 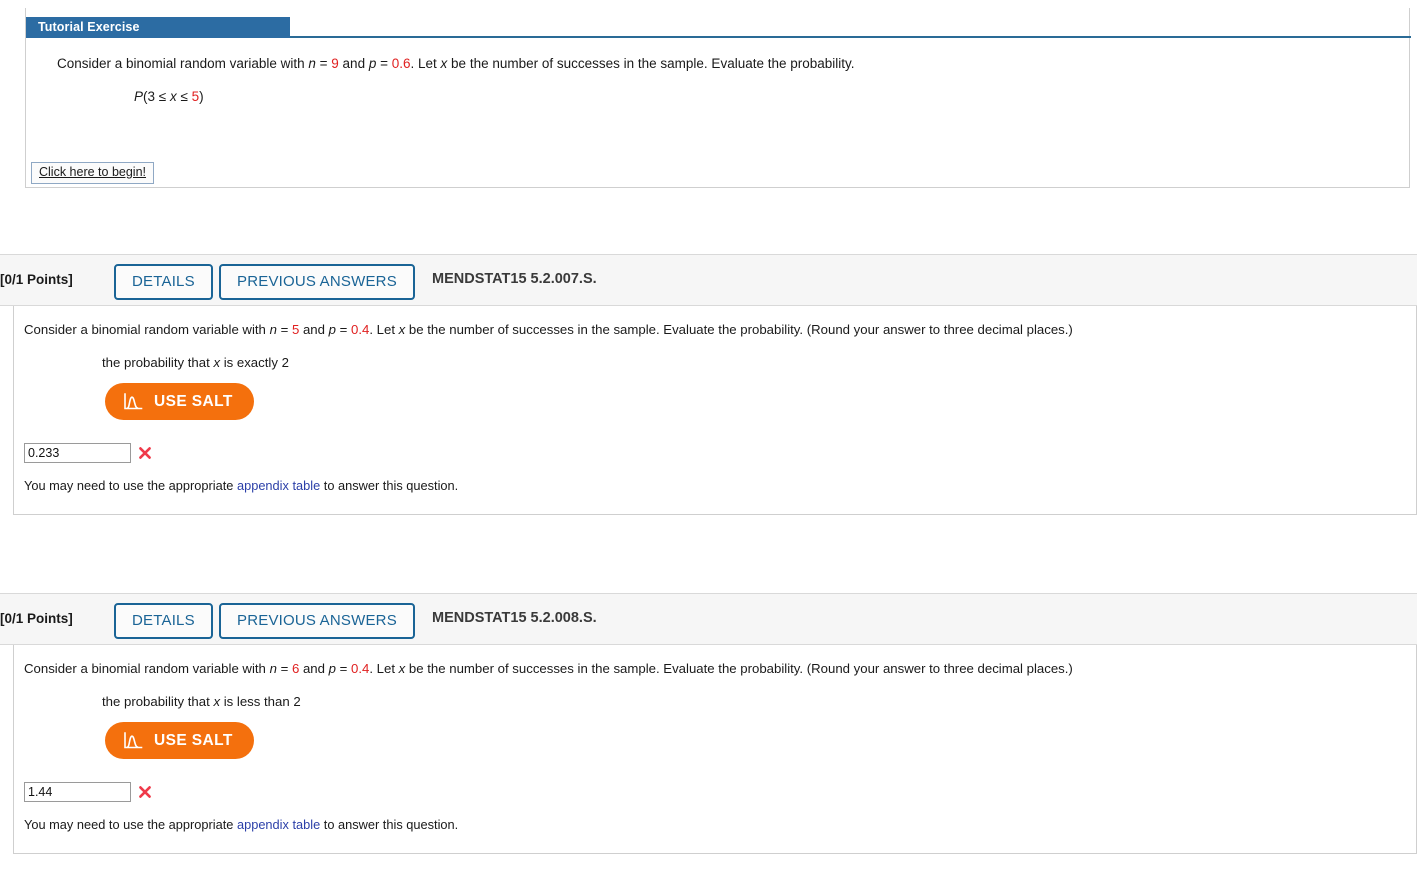 I want to click on question-code: MENDSTAT15 5.2.008.S., so click(x=514, y=618).